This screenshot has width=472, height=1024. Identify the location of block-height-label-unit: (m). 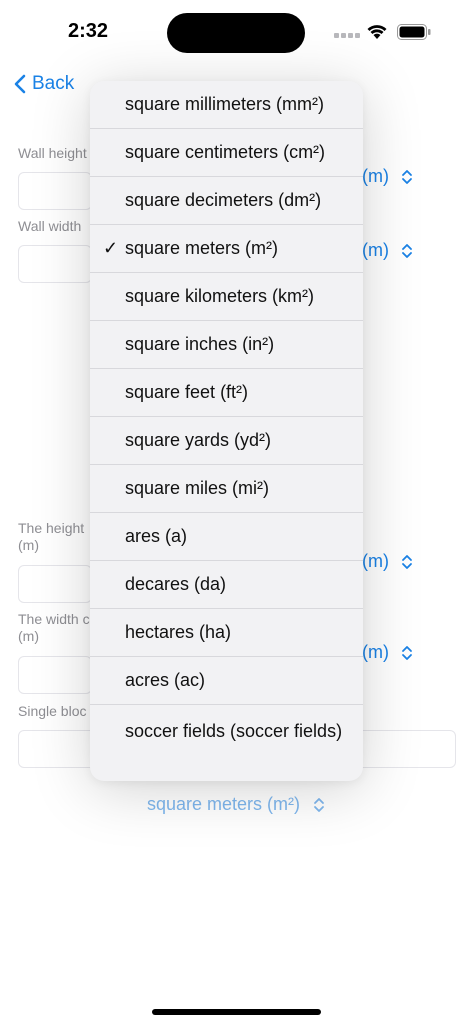
(28, 545).